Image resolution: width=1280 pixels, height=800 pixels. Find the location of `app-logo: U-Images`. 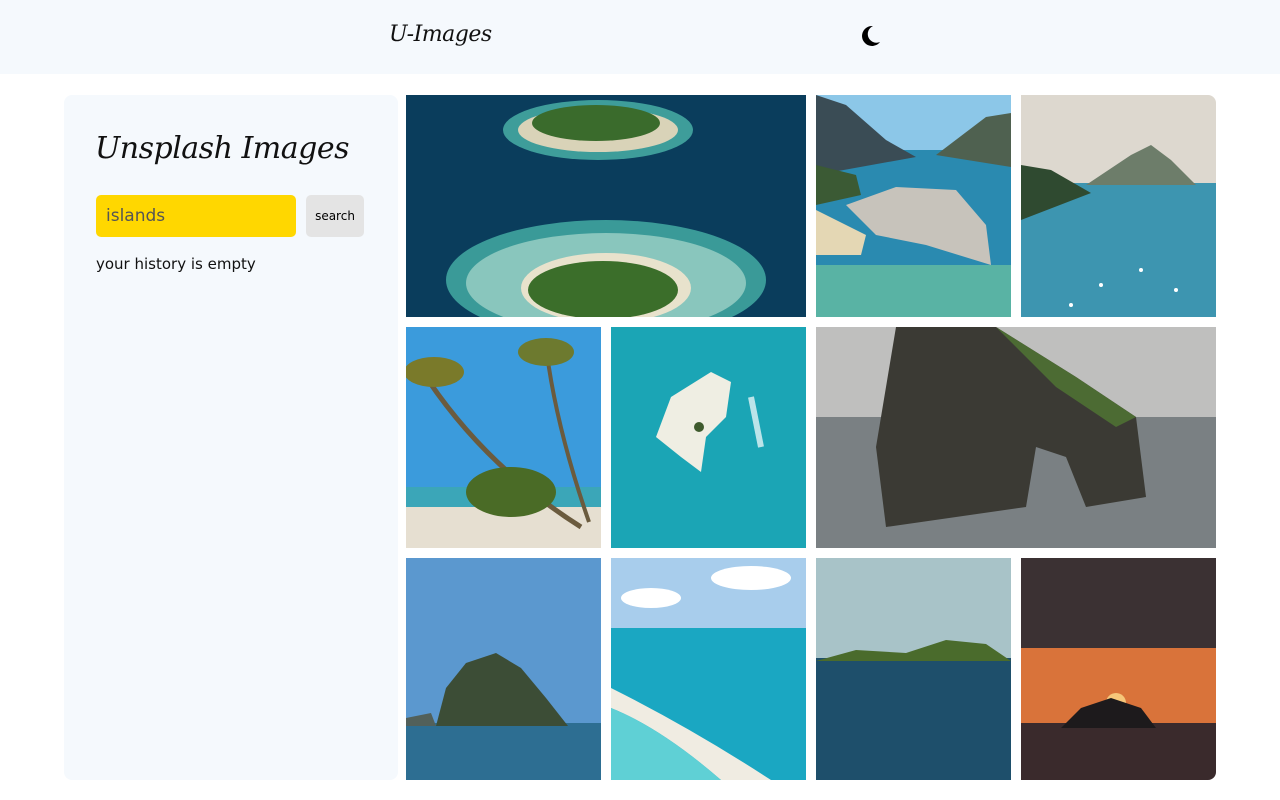

app-logo: U-Images is located at coordinates (440, 34).